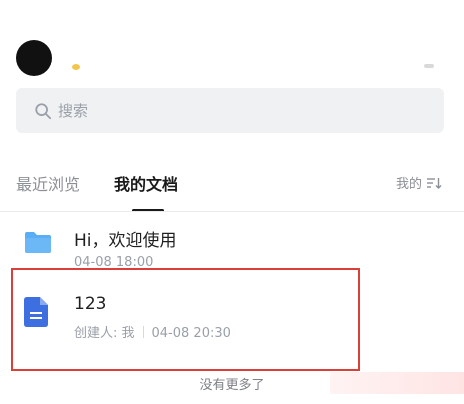  Describe the element at coordinates (232, 385) in the screenshot. I see `no-more-label: 没有更多了` at that location.